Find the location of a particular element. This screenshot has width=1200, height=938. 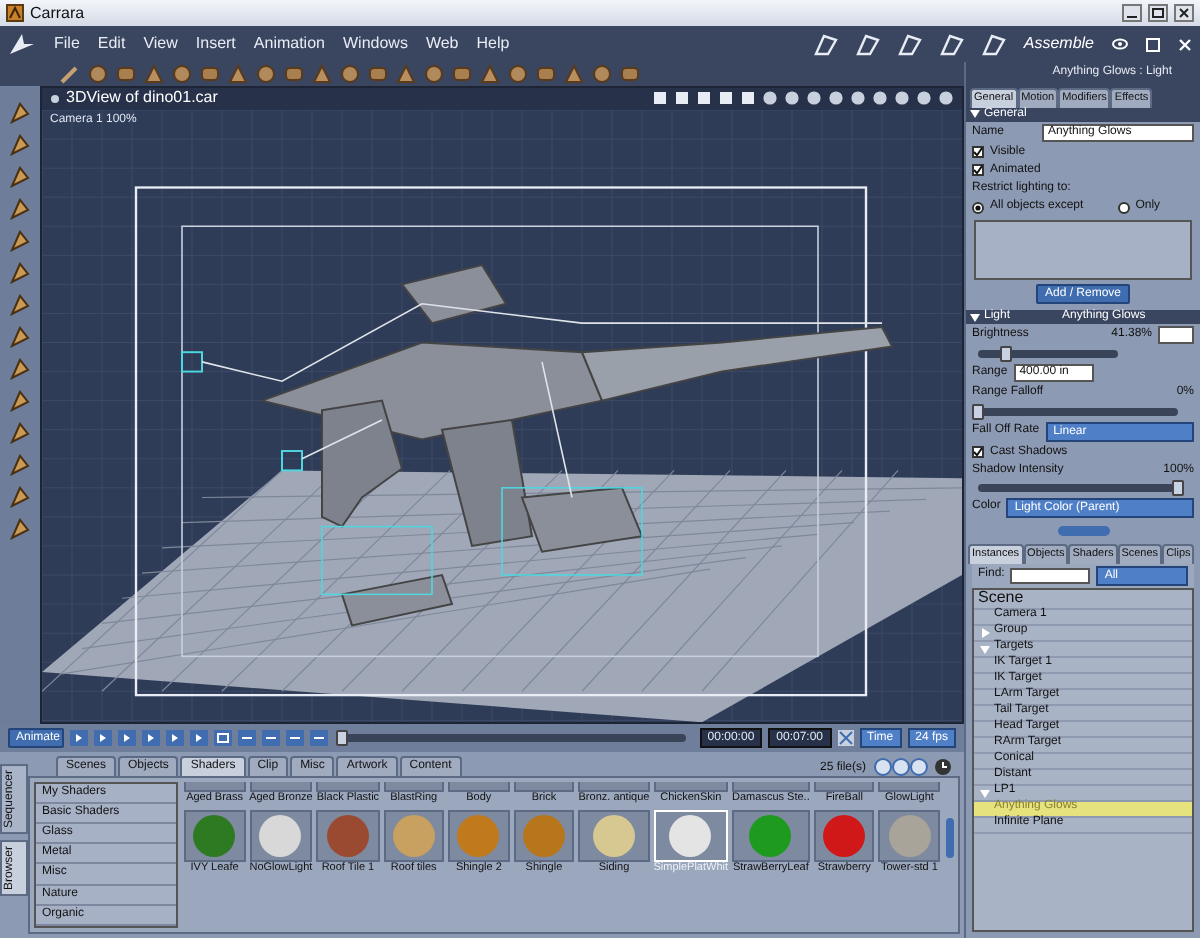

color-swatch is located at coordinates (1176, 335).